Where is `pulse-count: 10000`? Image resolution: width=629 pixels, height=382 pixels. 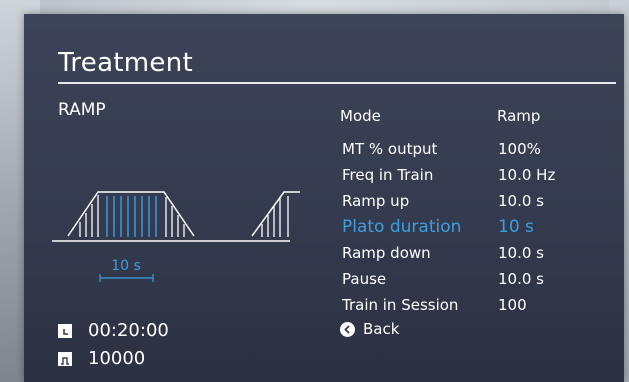
pulse-count: 10000 is located at coordinates (101, 358).